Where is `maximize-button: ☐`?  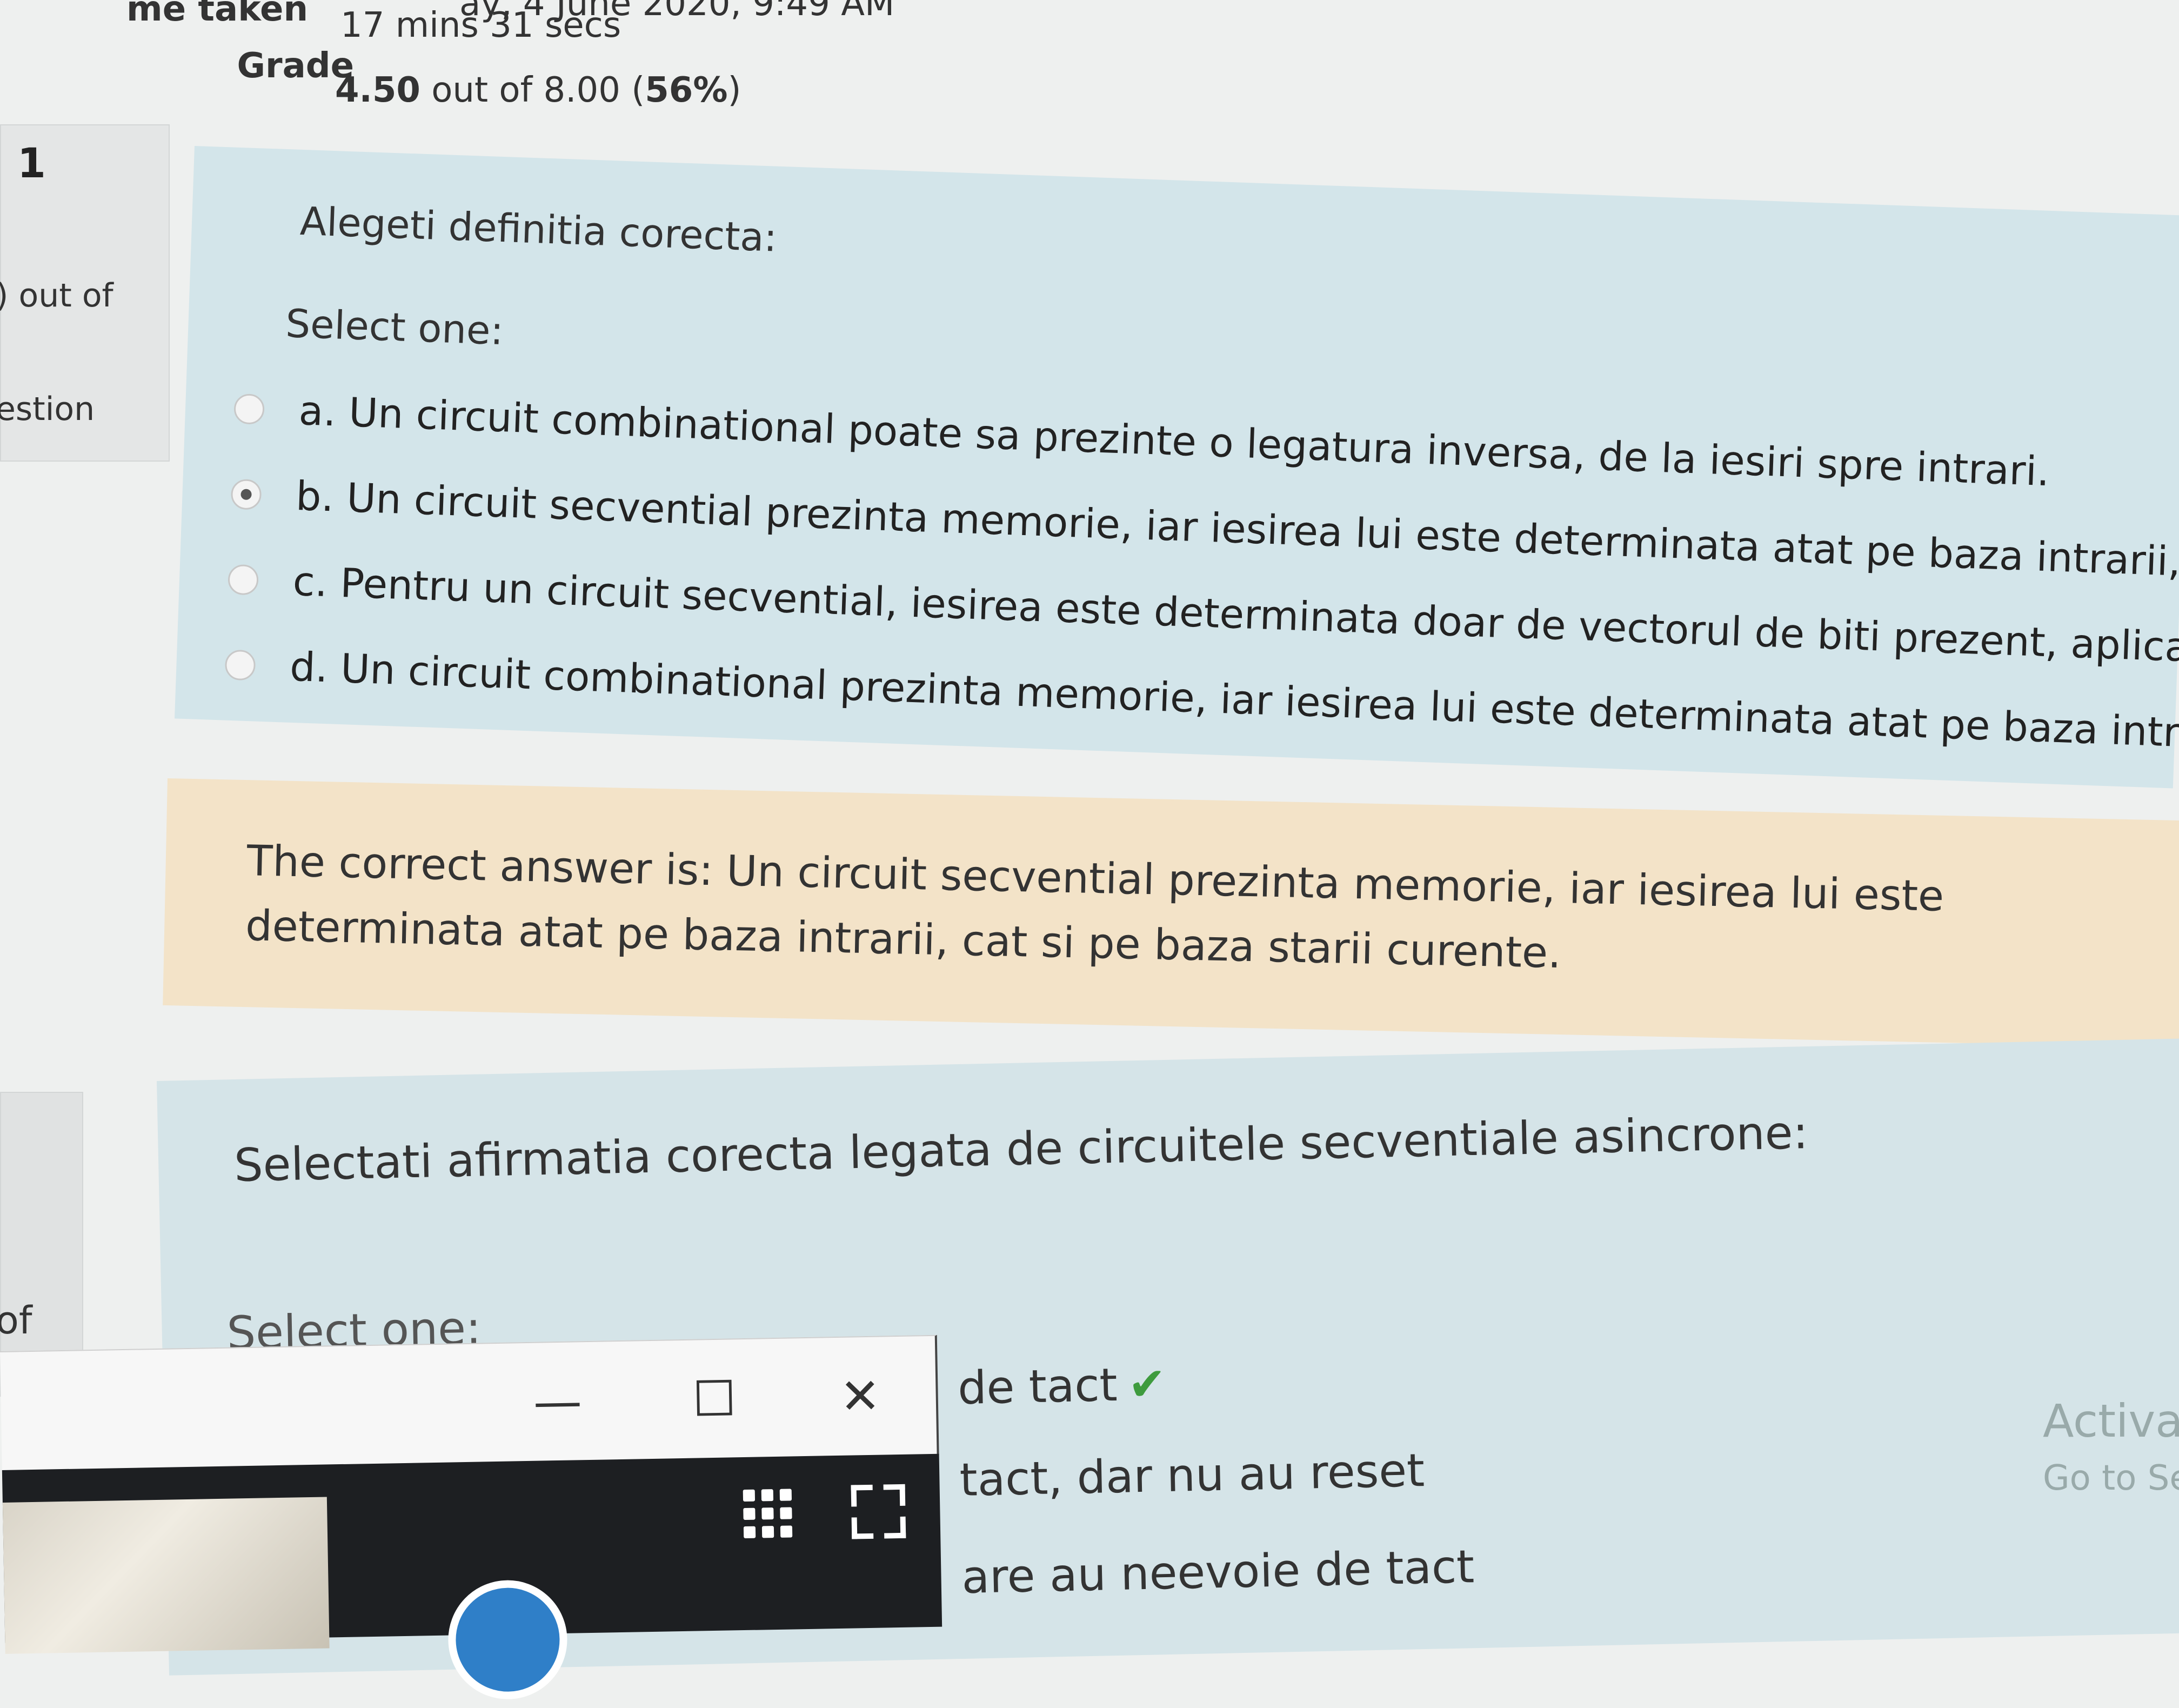
maximize-button: ☐ is located at coordinates (715, 1399).